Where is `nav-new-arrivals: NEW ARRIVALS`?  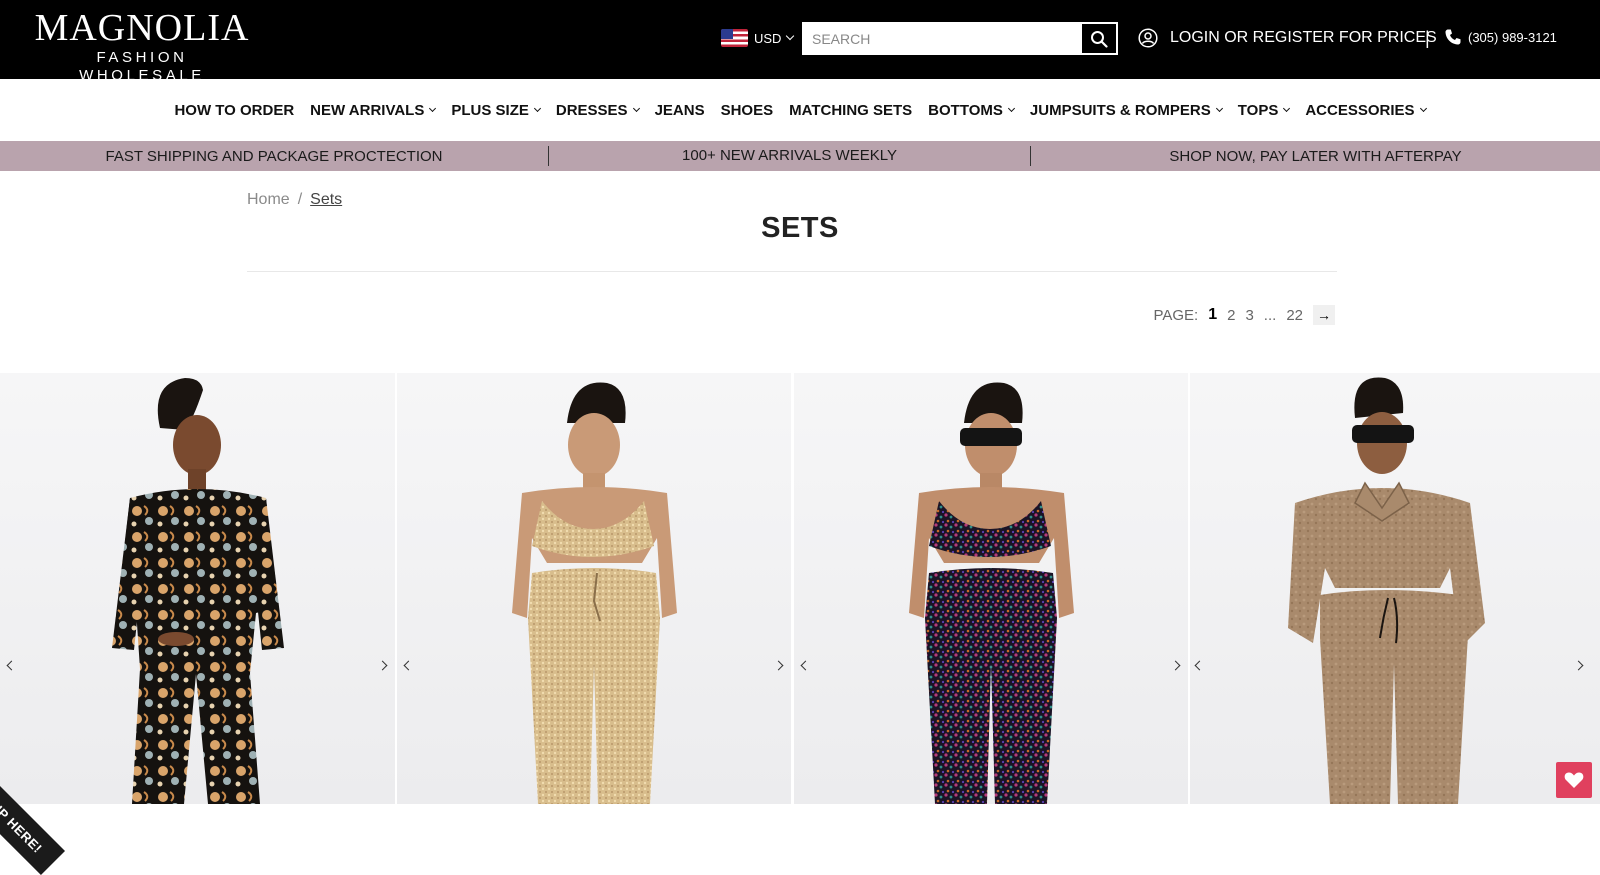
nav-new-arrivals: NEW ARRIVALS is located at coordinates (372, 110).